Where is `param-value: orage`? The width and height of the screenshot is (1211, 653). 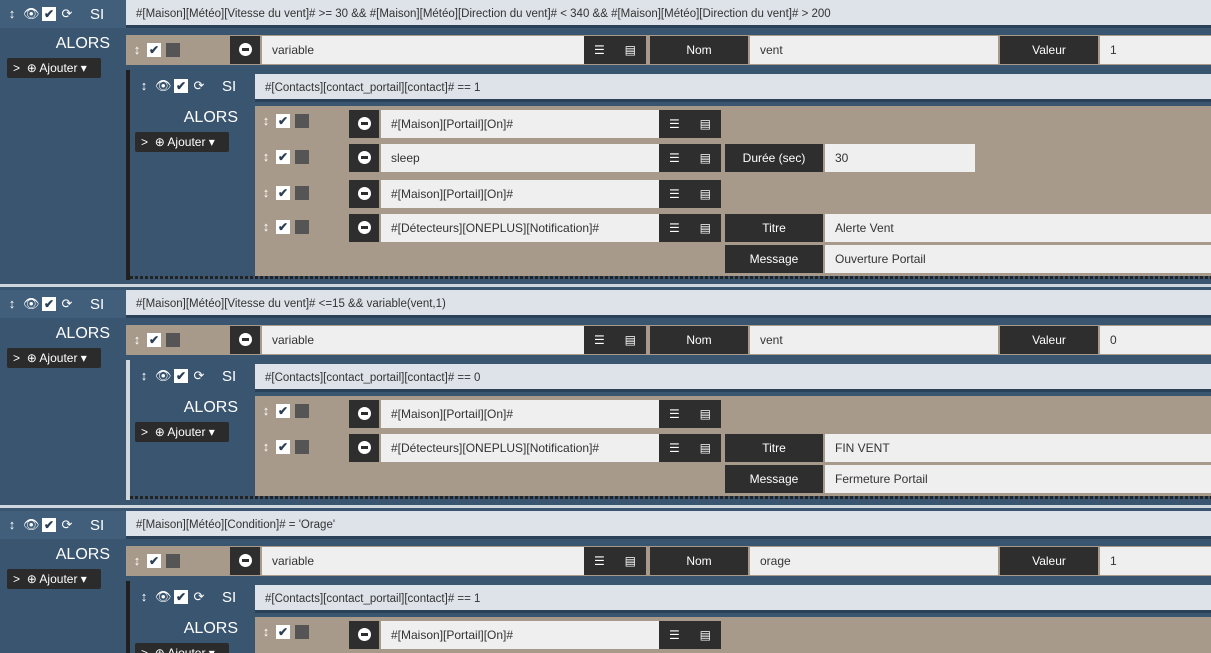
param-value: orage is located at coordinates (874, 561).